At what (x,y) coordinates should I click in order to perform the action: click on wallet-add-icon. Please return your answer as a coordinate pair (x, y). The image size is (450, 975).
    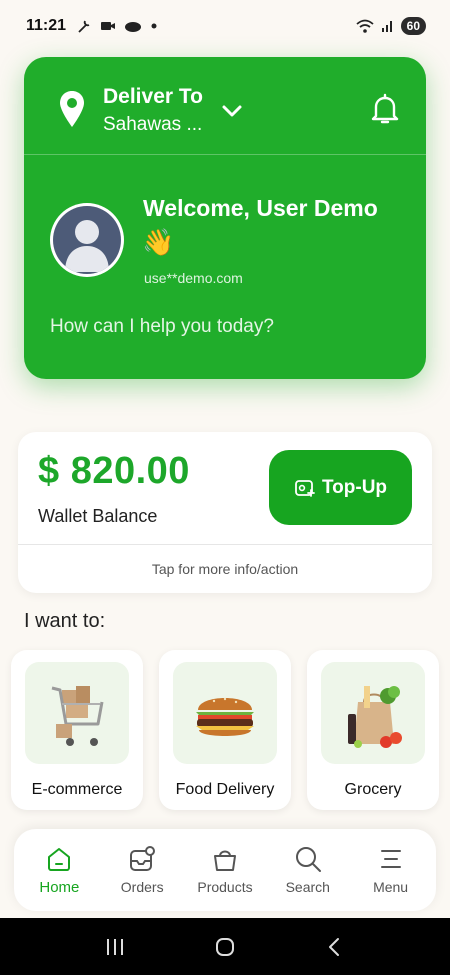
    Looking at the image, I should click on (305, 488).